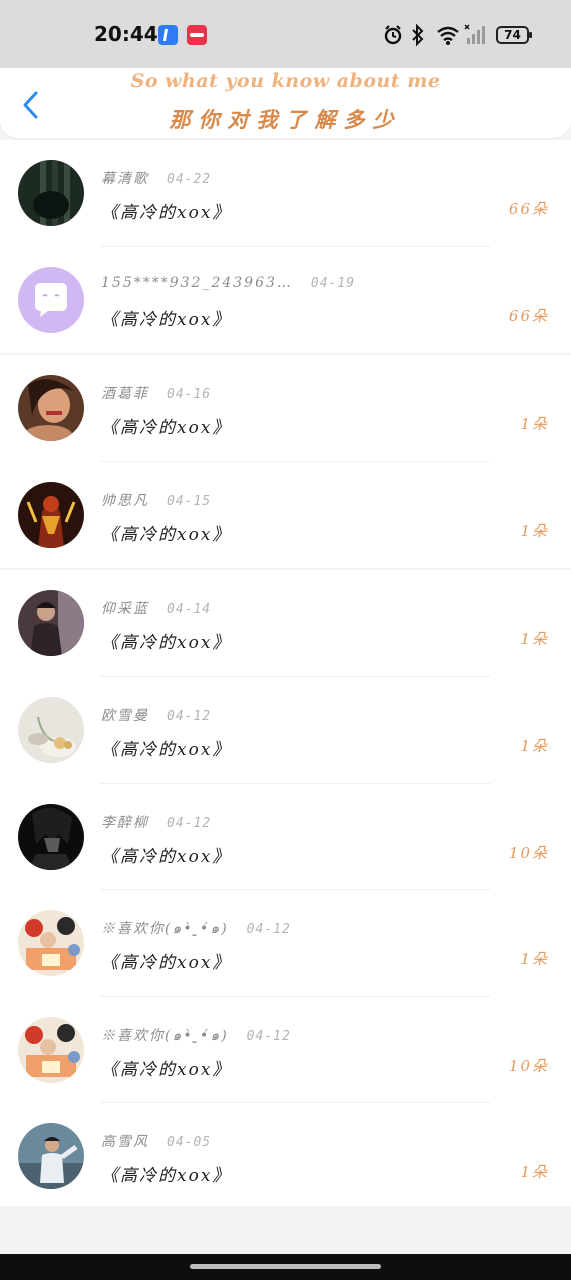  Describe the element at coordinates (285, 943) in the screenshot. I see `list-item: ※喜欢你(๑•̀ ̫•́๑) 04-12 《高冷的xox》 1朵` at that location.